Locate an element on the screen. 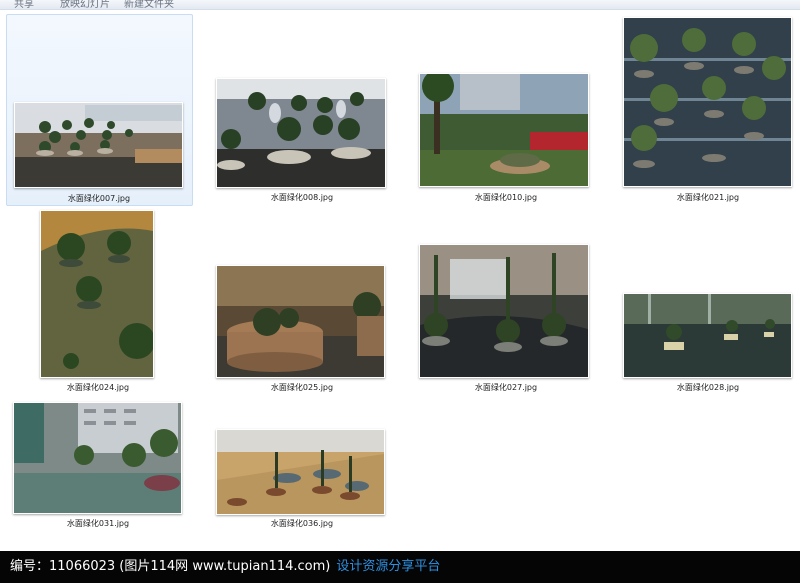  toolbar-share-button: 共享 is located at coordinates (24, 4).